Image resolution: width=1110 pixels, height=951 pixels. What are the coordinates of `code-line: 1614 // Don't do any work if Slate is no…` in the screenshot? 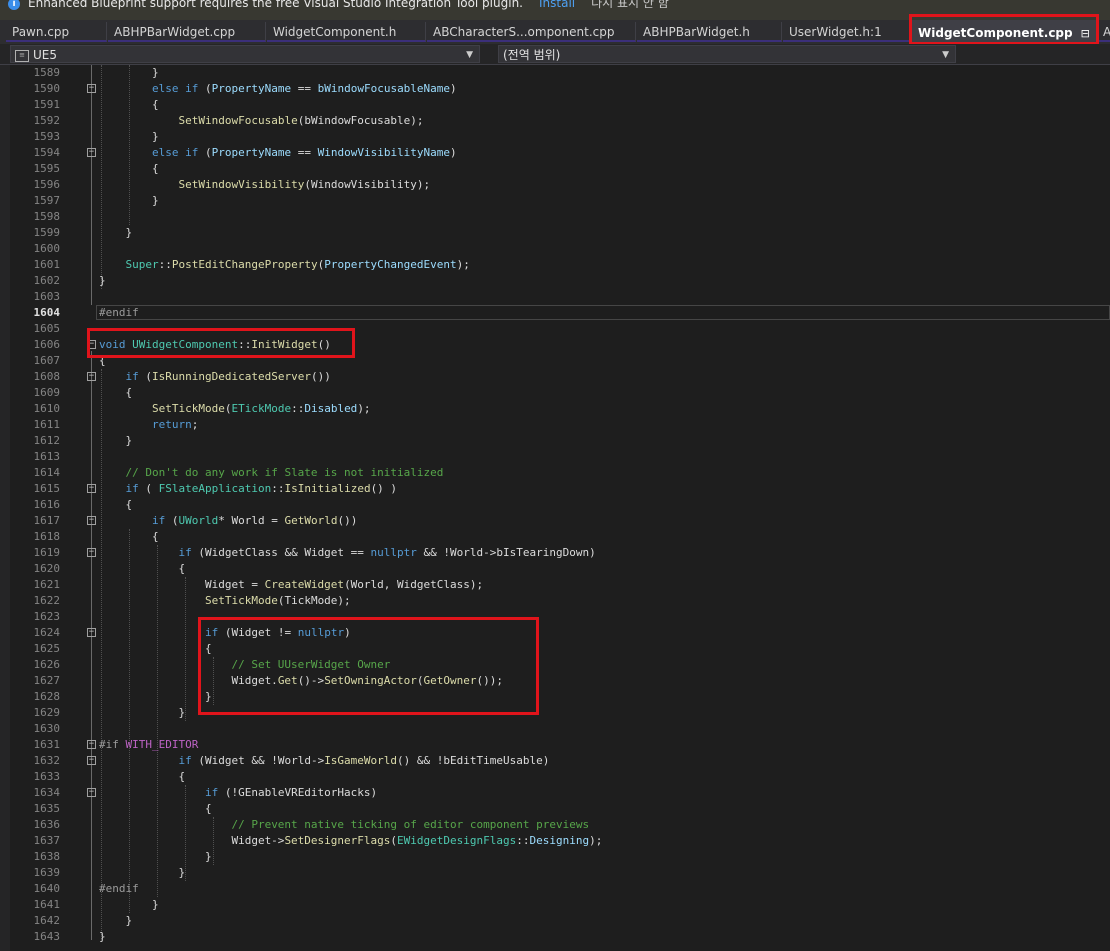 It's located at (555, 473).